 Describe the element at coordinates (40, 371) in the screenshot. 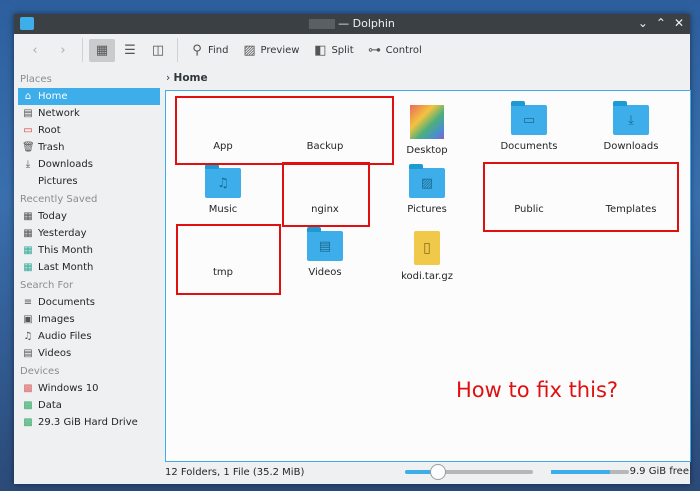

I see `devices-header: Devices` at that location.